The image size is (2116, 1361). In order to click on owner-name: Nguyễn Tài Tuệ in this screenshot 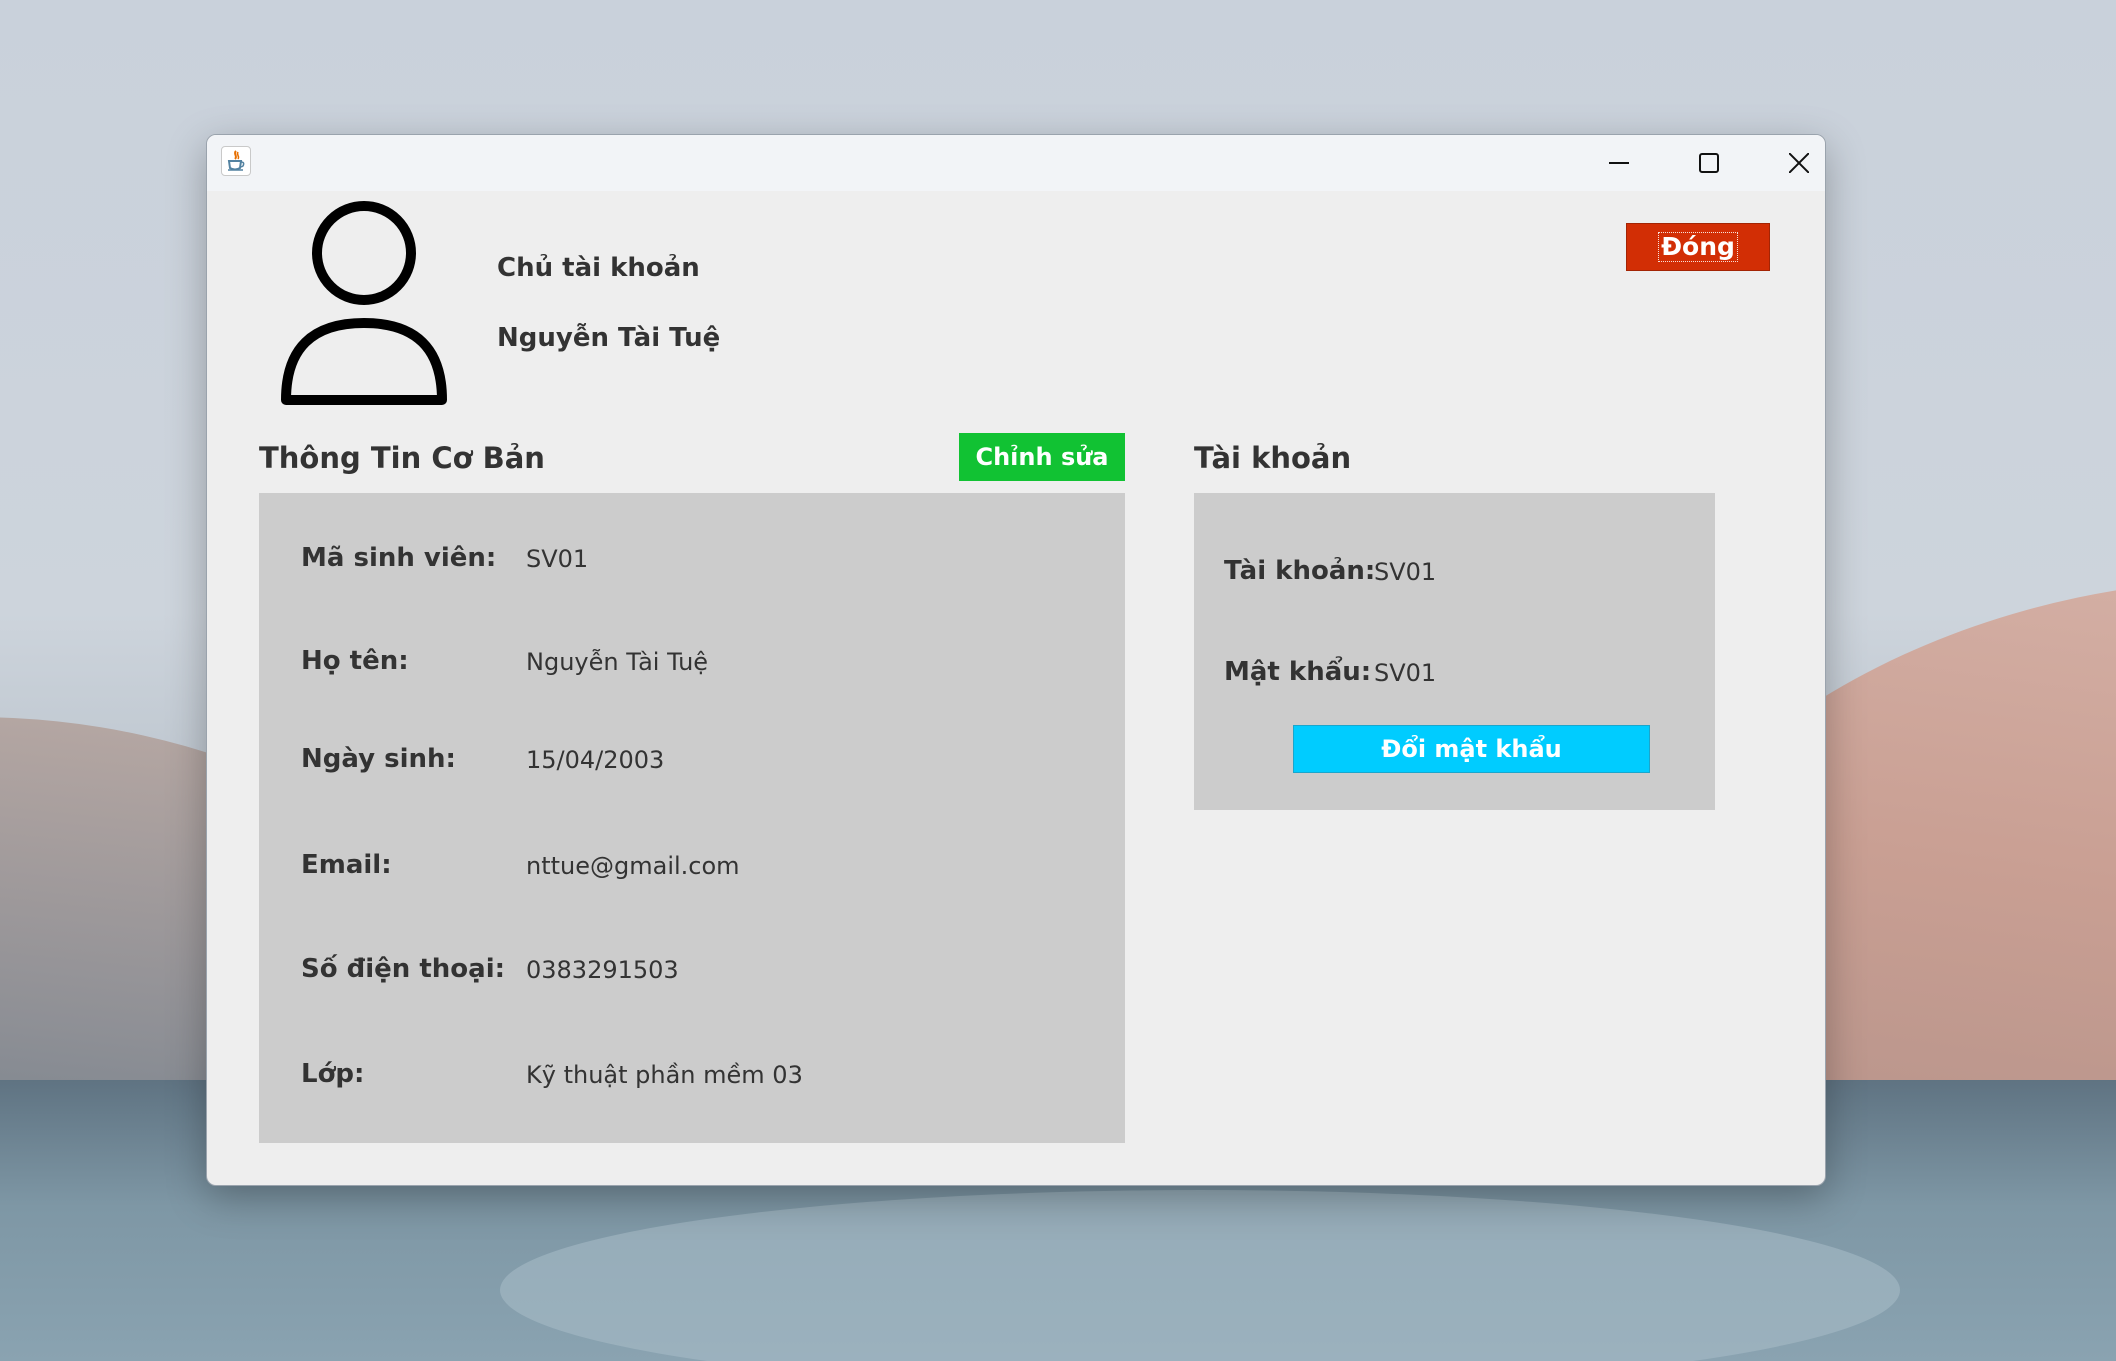, I will do `click(609, 338)`.